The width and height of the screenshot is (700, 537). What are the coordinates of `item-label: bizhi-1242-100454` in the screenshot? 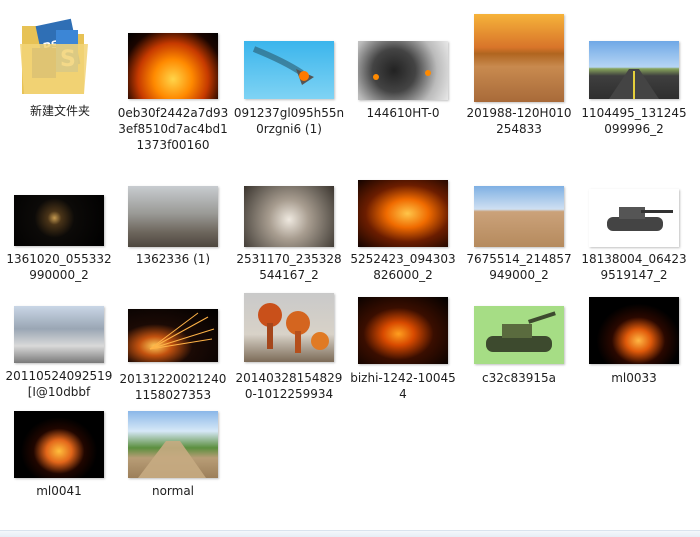 It's located at (403, 386).